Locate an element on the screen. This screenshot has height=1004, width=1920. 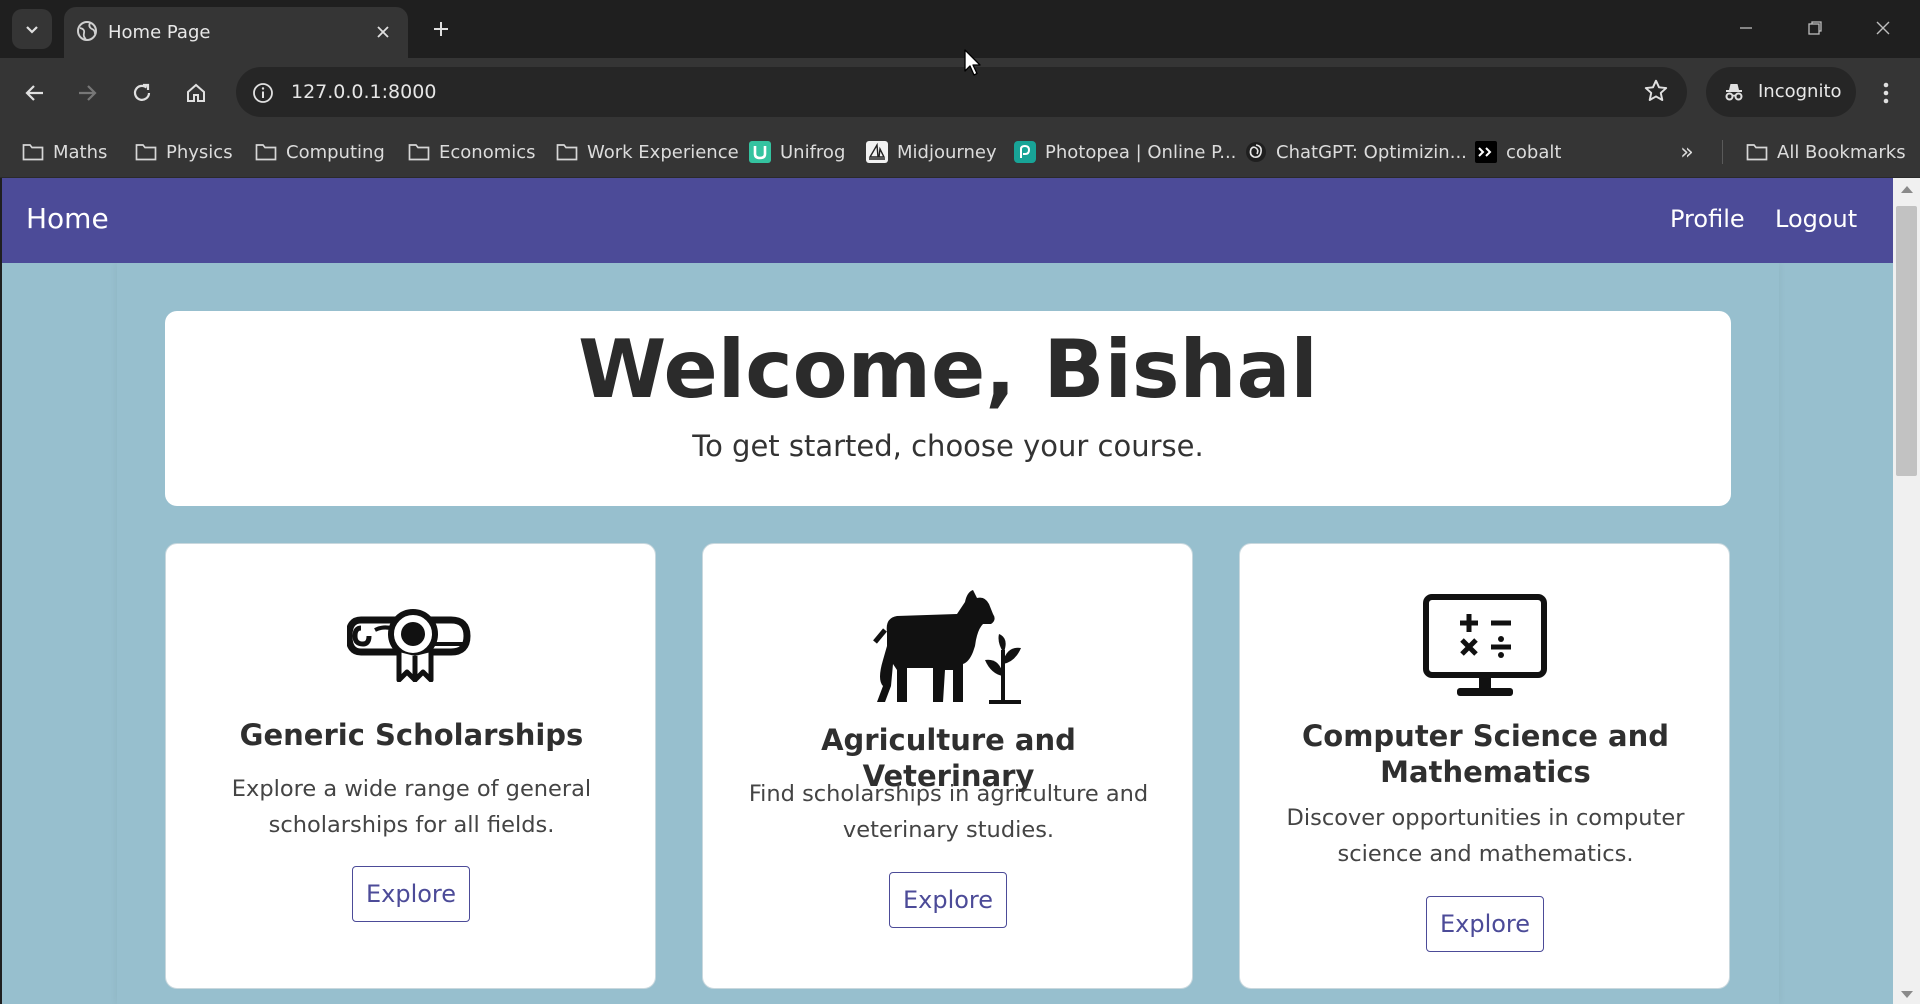
welcome-heading: Welcome, Bishal is located at coordinates (948, 369).